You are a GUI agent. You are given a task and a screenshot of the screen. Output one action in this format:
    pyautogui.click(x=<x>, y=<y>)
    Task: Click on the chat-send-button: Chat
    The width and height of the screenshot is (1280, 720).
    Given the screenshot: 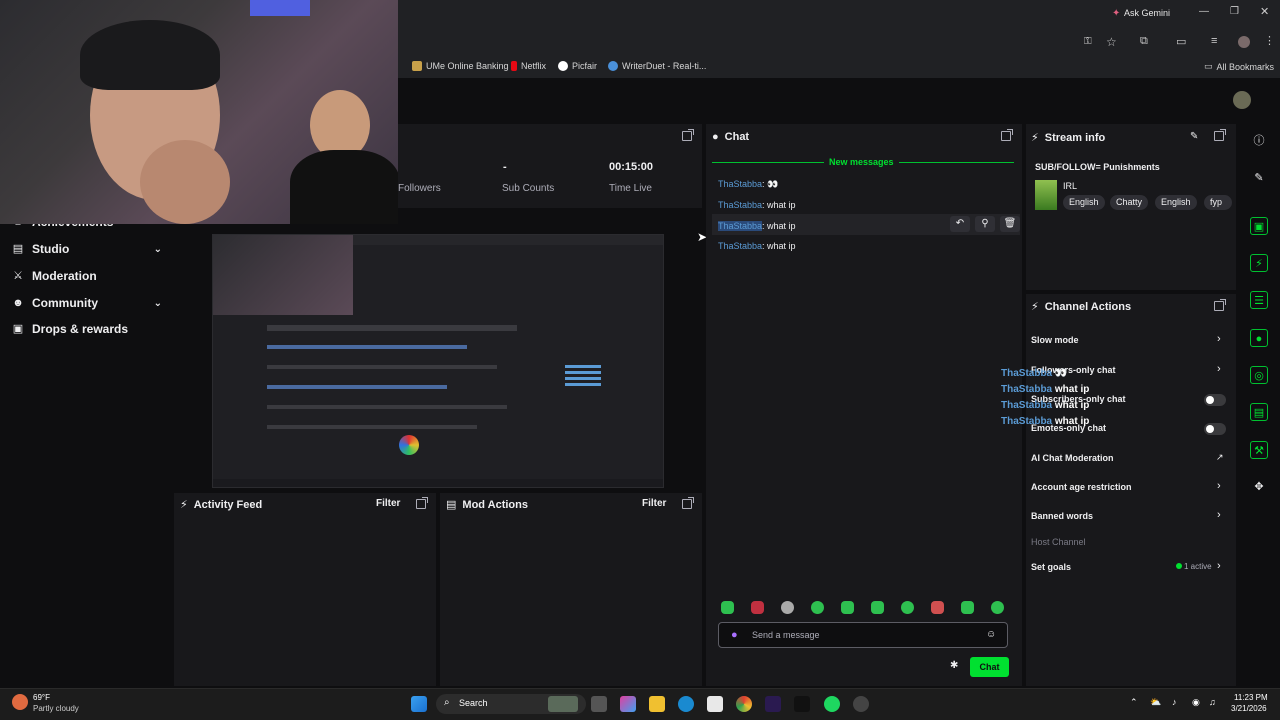 What is the action you would take?
    pyautogui.click(x=989, y=667)
    